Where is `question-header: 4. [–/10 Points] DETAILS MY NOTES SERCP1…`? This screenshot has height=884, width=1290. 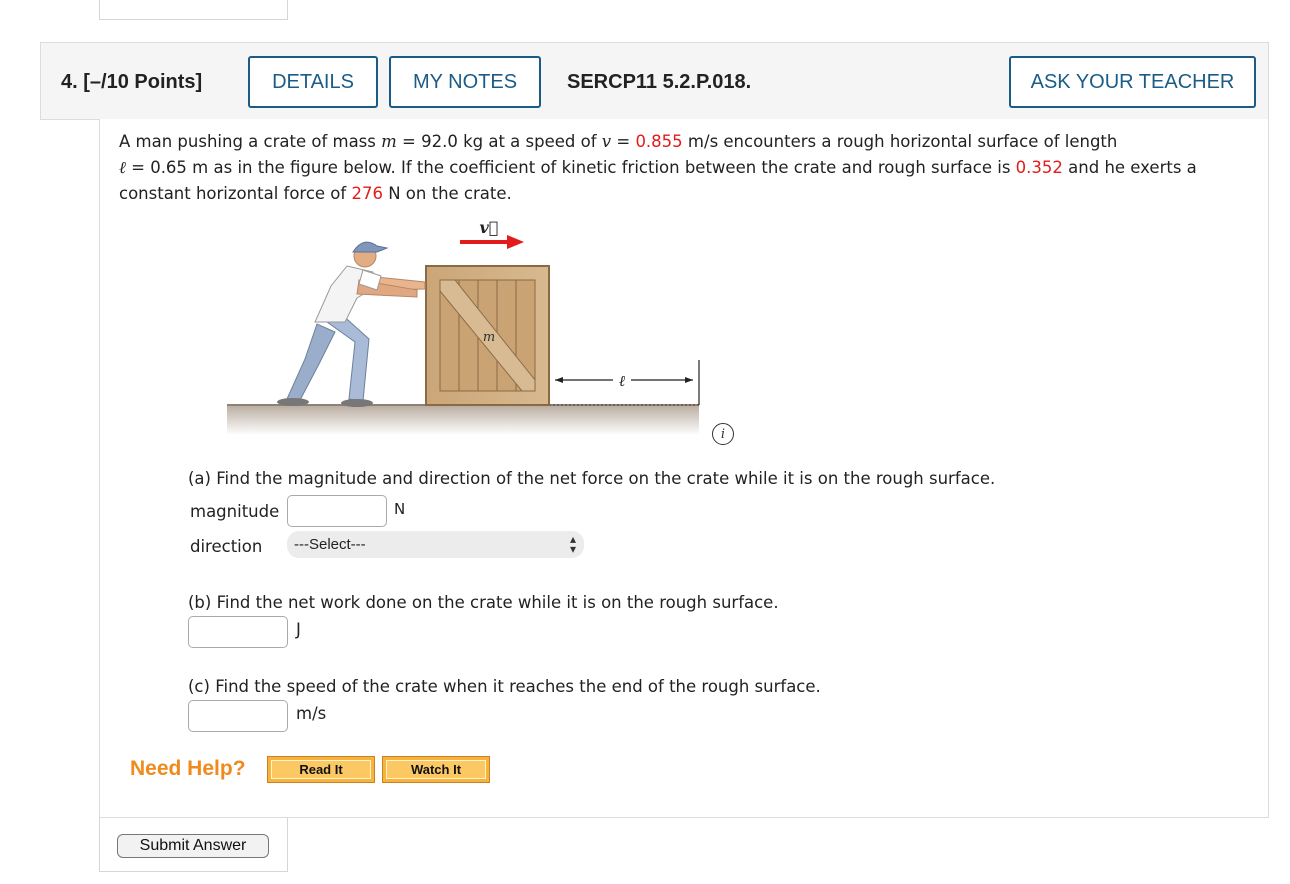
question-header: 4. [–/10 Points] DETAILS MY NOTES SERCP1… is located at coordinates (654, 81).